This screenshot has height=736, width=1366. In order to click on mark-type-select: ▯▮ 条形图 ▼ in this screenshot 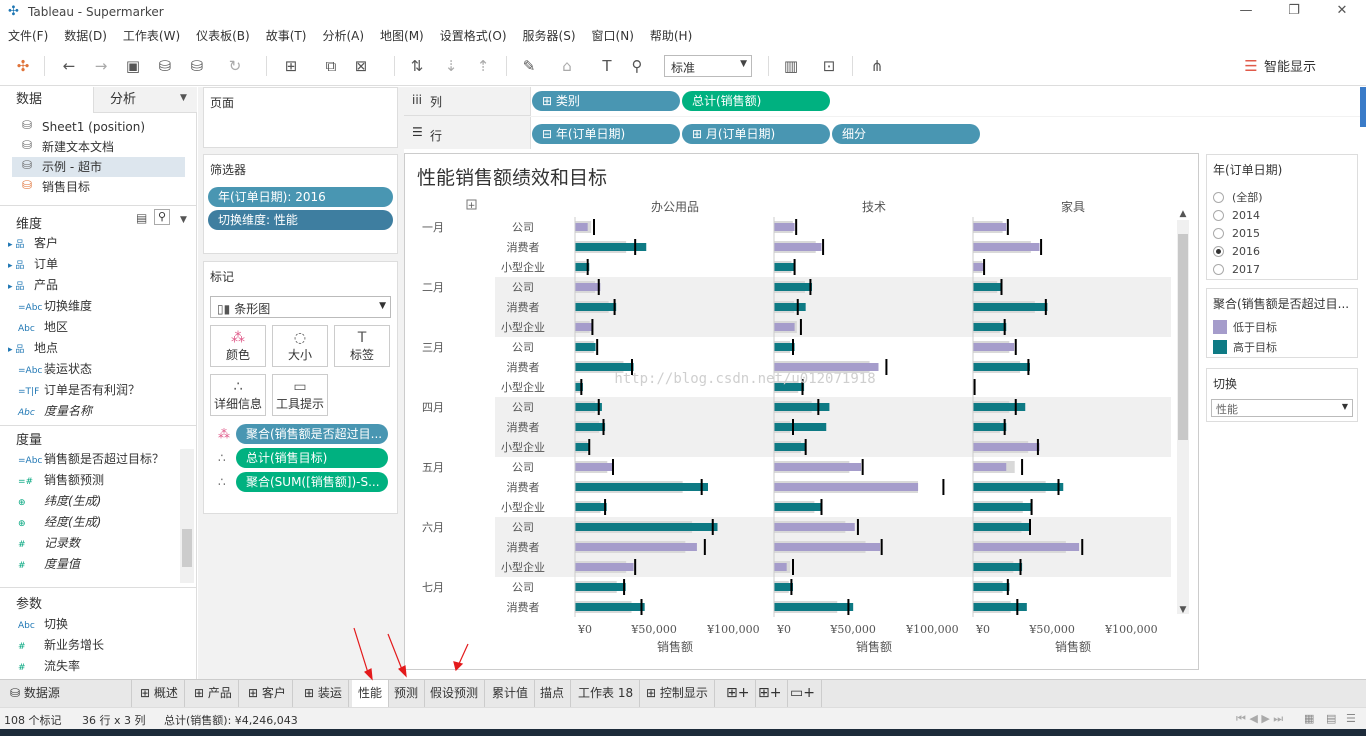, I will do `click(300, 307)`.